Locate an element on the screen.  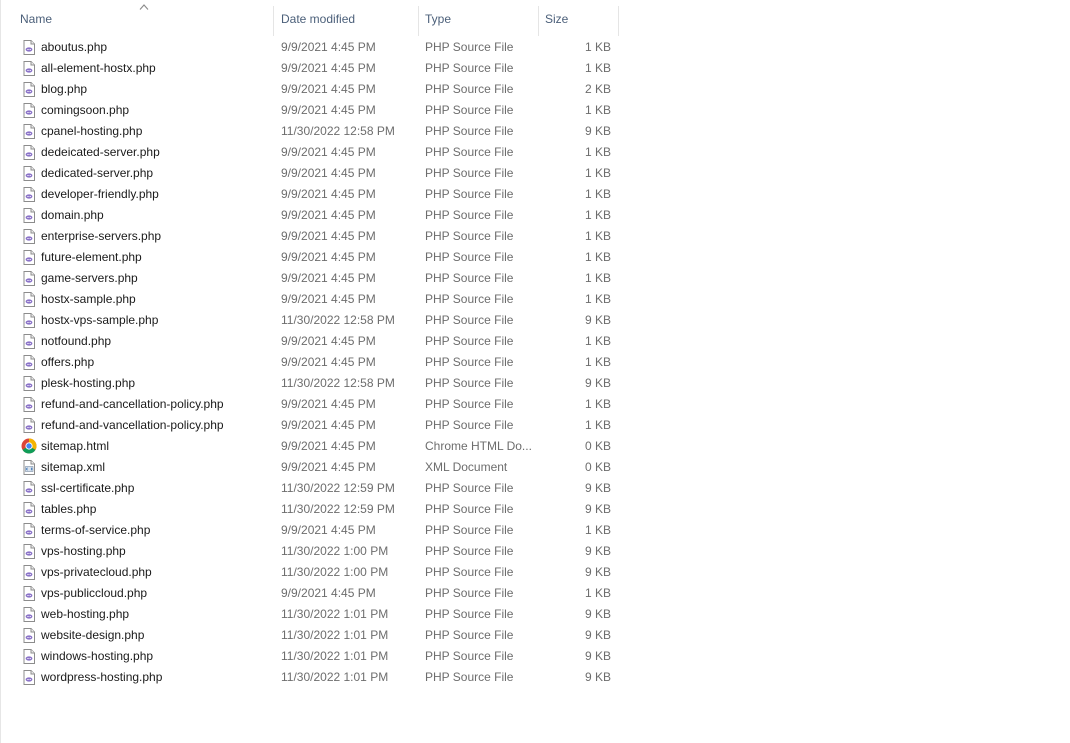
file-name: comingsoon.php is located at coordinates (85, 110).